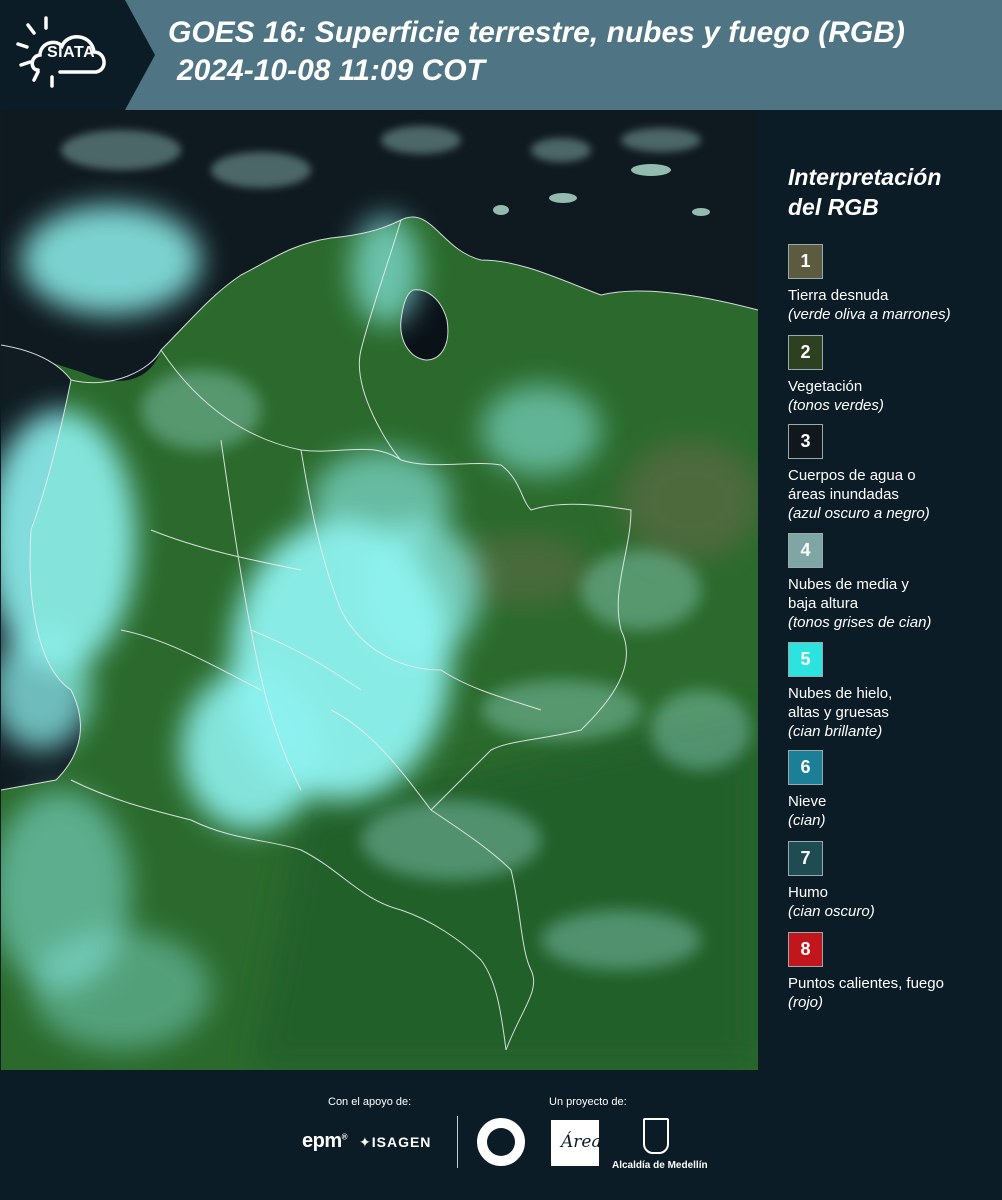  I want to click on alcaldia-medellin-logo-text: Alcaldía de Medellín, so click(660, 1165).